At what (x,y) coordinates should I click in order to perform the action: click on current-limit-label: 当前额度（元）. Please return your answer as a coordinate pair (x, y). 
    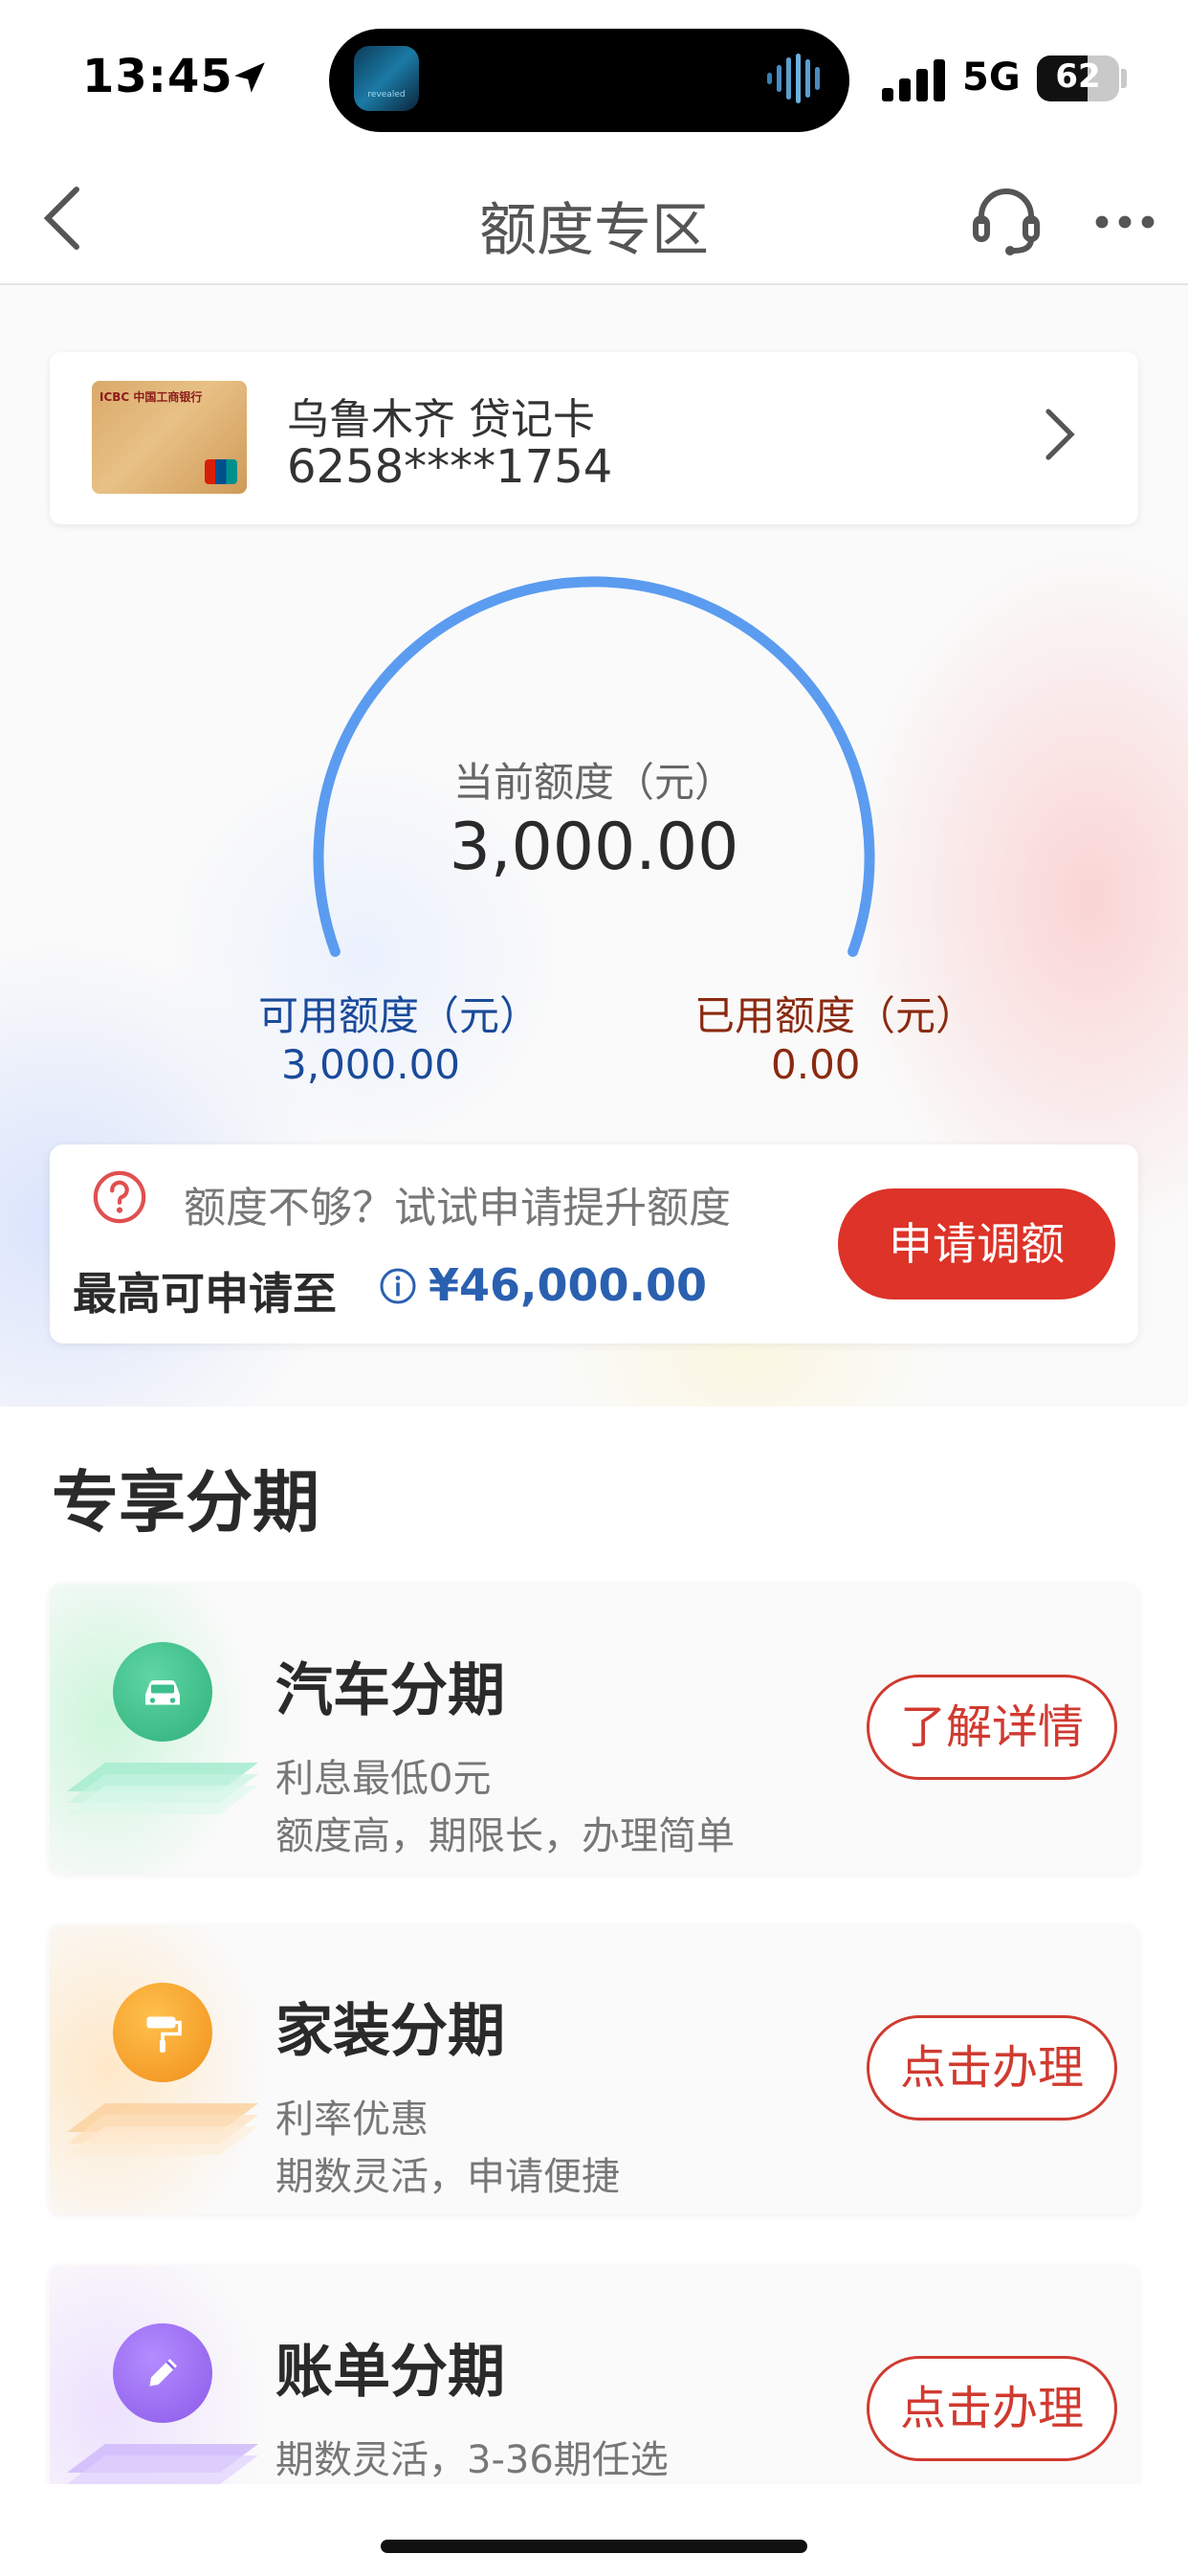
    Looking at the image, I should click on (593, 782).